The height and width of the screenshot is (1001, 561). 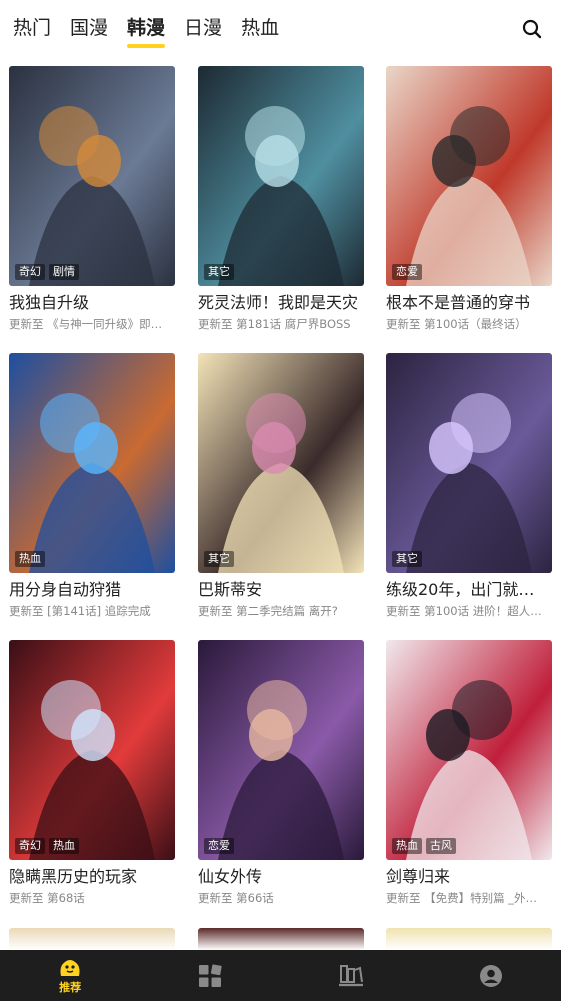 I want to click on grid-icon, so click(x=211, y=975).